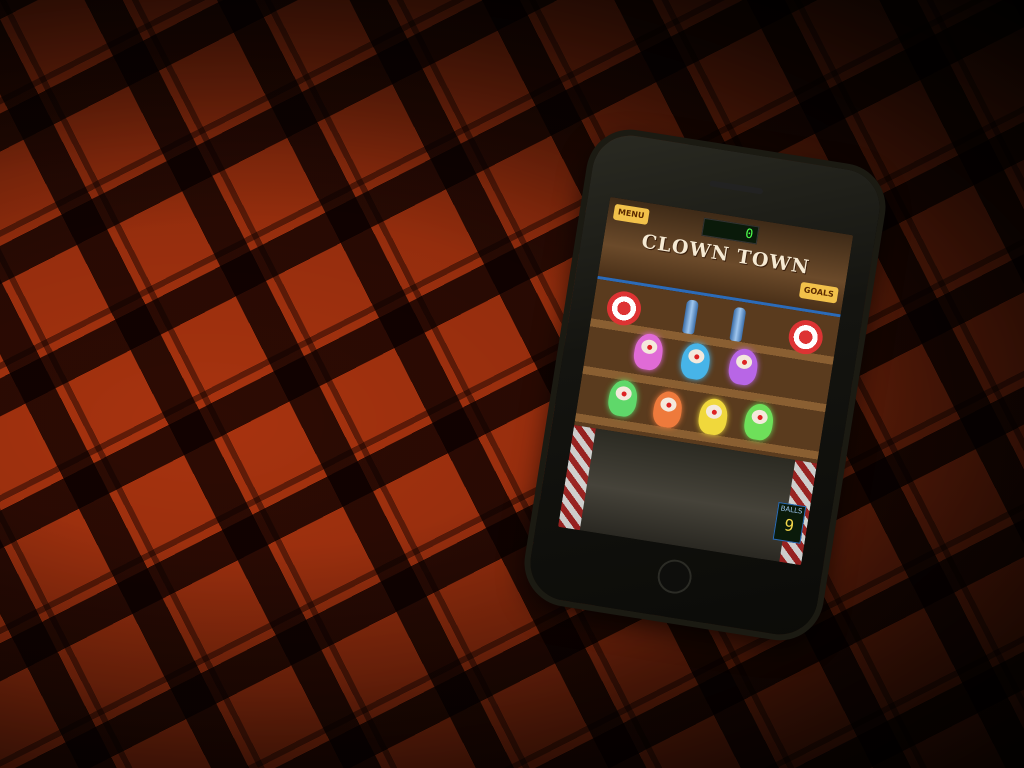 This screenshot has width=1024, height=768. I want to click on home-button-icon, so click(675, 577).